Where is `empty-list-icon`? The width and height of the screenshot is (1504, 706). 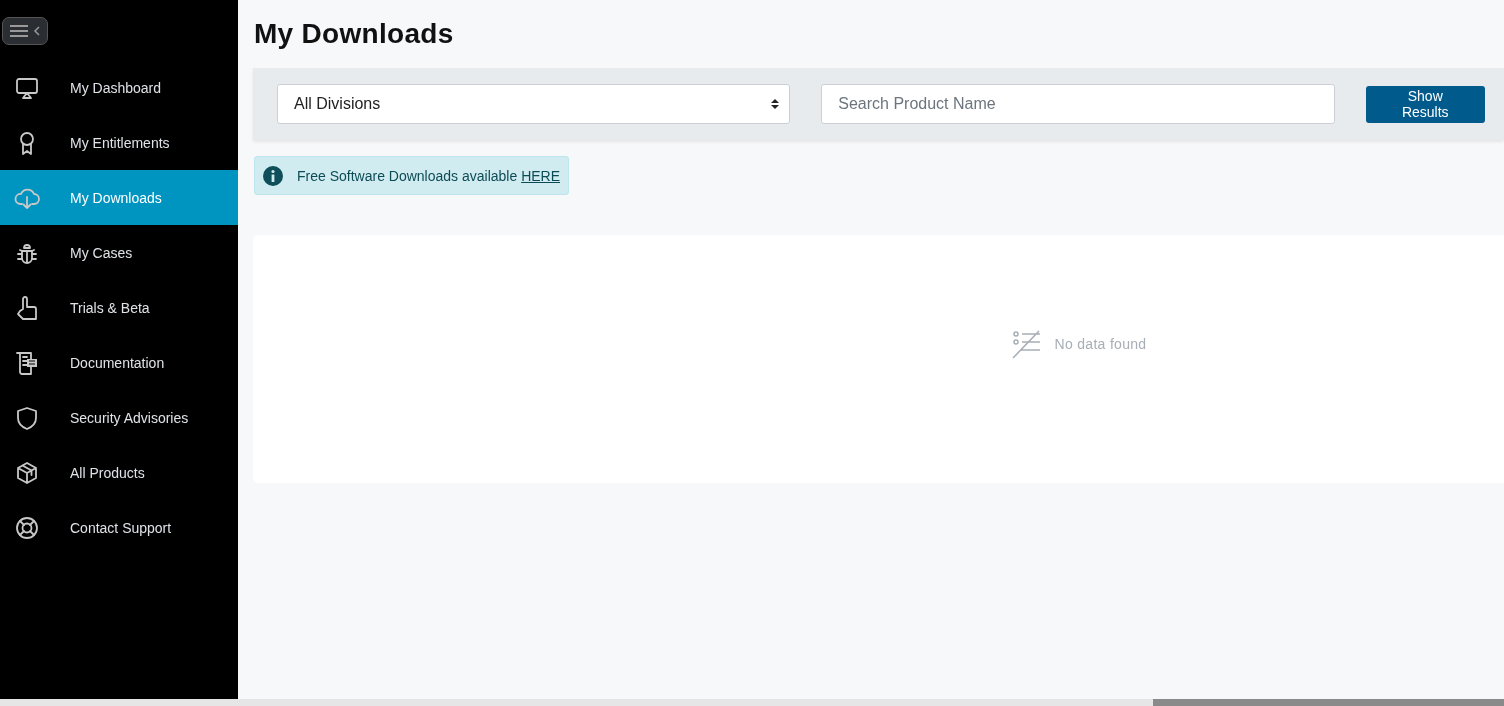
empty-list-icon is located at coordinates (1026, 344).